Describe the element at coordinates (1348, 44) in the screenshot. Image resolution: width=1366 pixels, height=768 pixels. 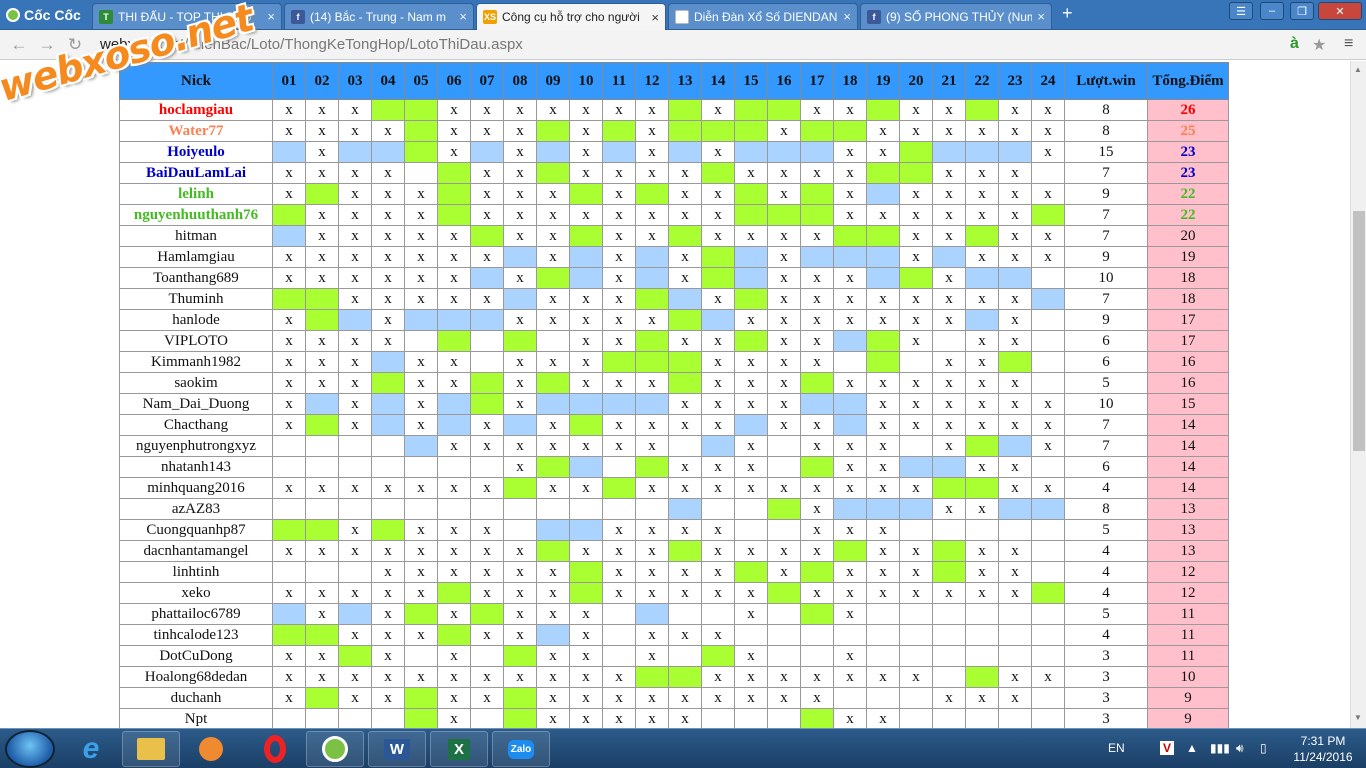
I see `settings-menu-icon: ≡` at that location.